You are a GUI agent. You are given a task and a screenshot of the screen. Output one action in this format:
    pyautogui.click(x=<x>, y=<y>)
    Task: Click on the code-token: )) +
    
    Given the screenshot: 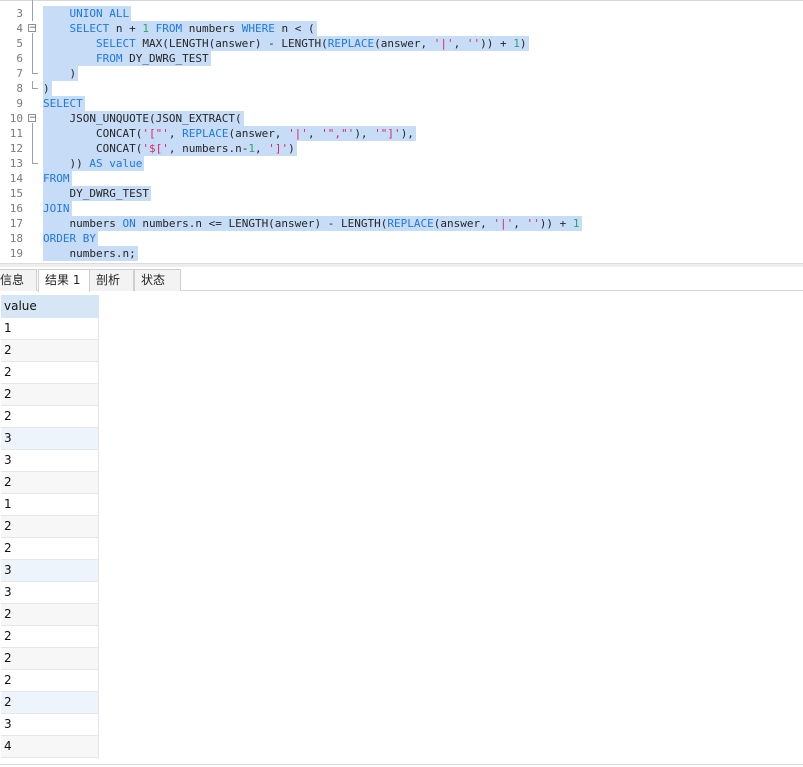 What is the action you would take?
    pyautogui.click(x=556, y=223)
    